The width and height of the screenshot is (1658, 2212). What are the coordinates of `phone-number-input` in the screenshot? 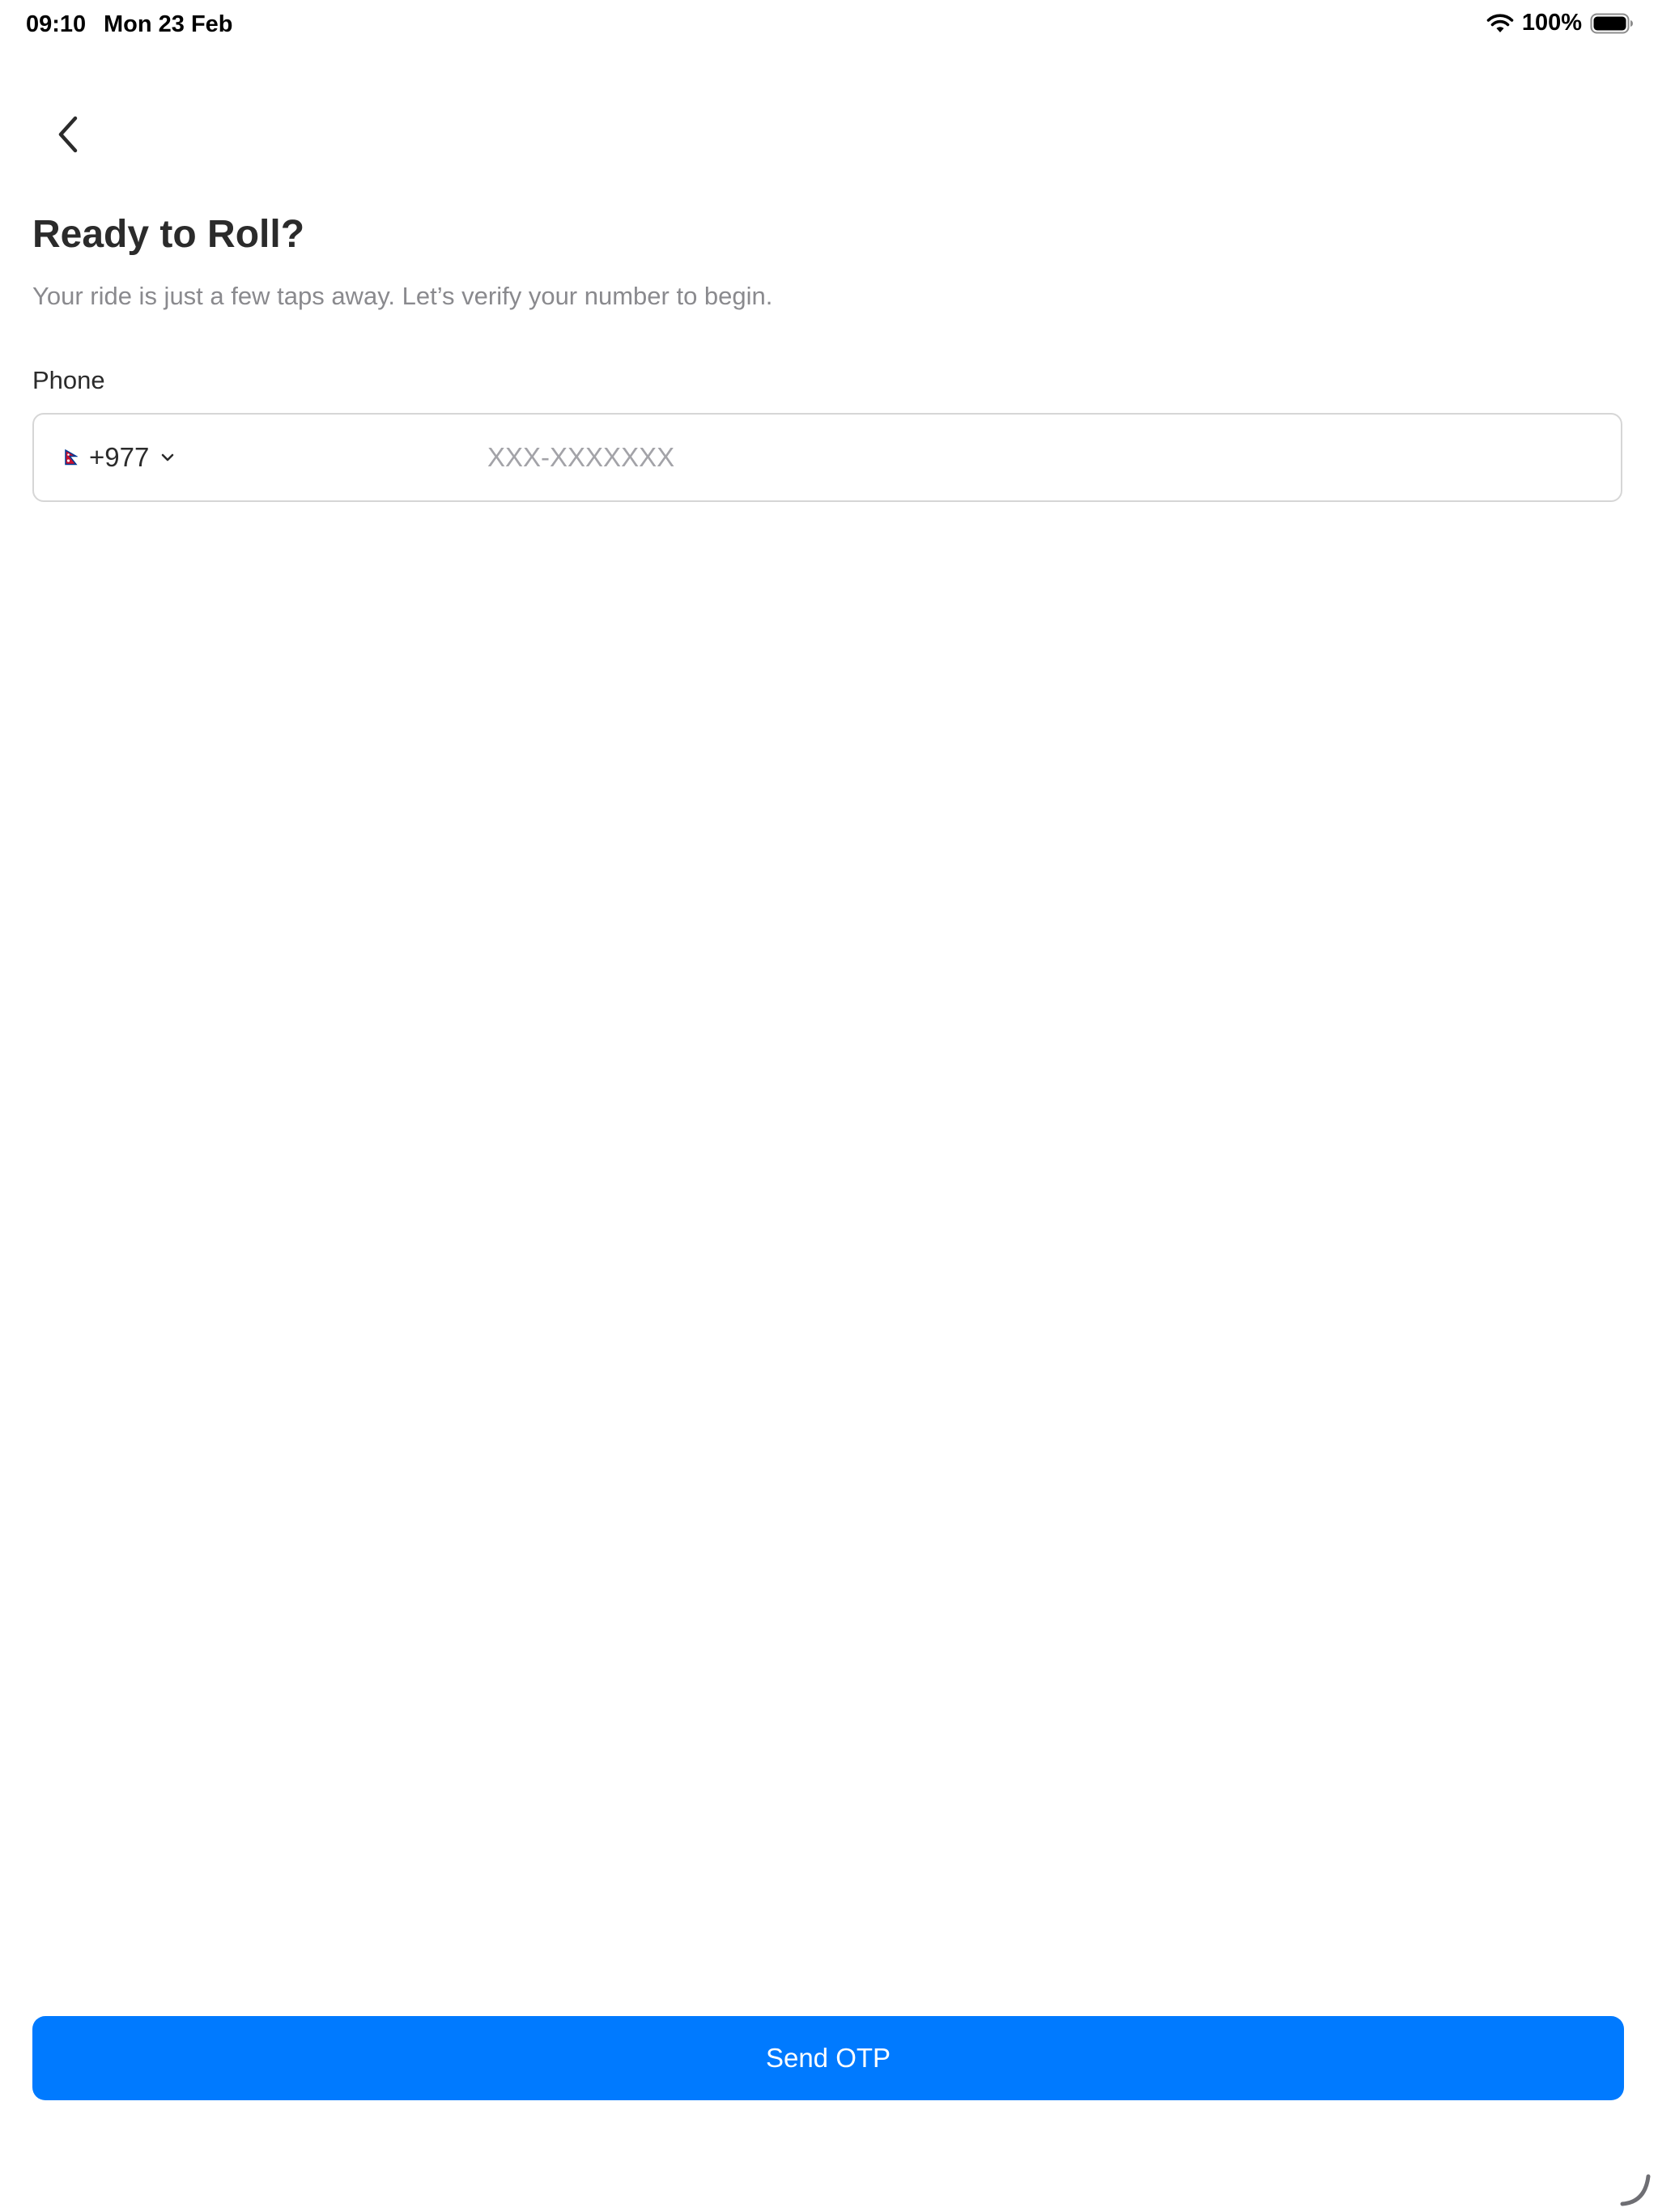 It's located at (1046, 458).